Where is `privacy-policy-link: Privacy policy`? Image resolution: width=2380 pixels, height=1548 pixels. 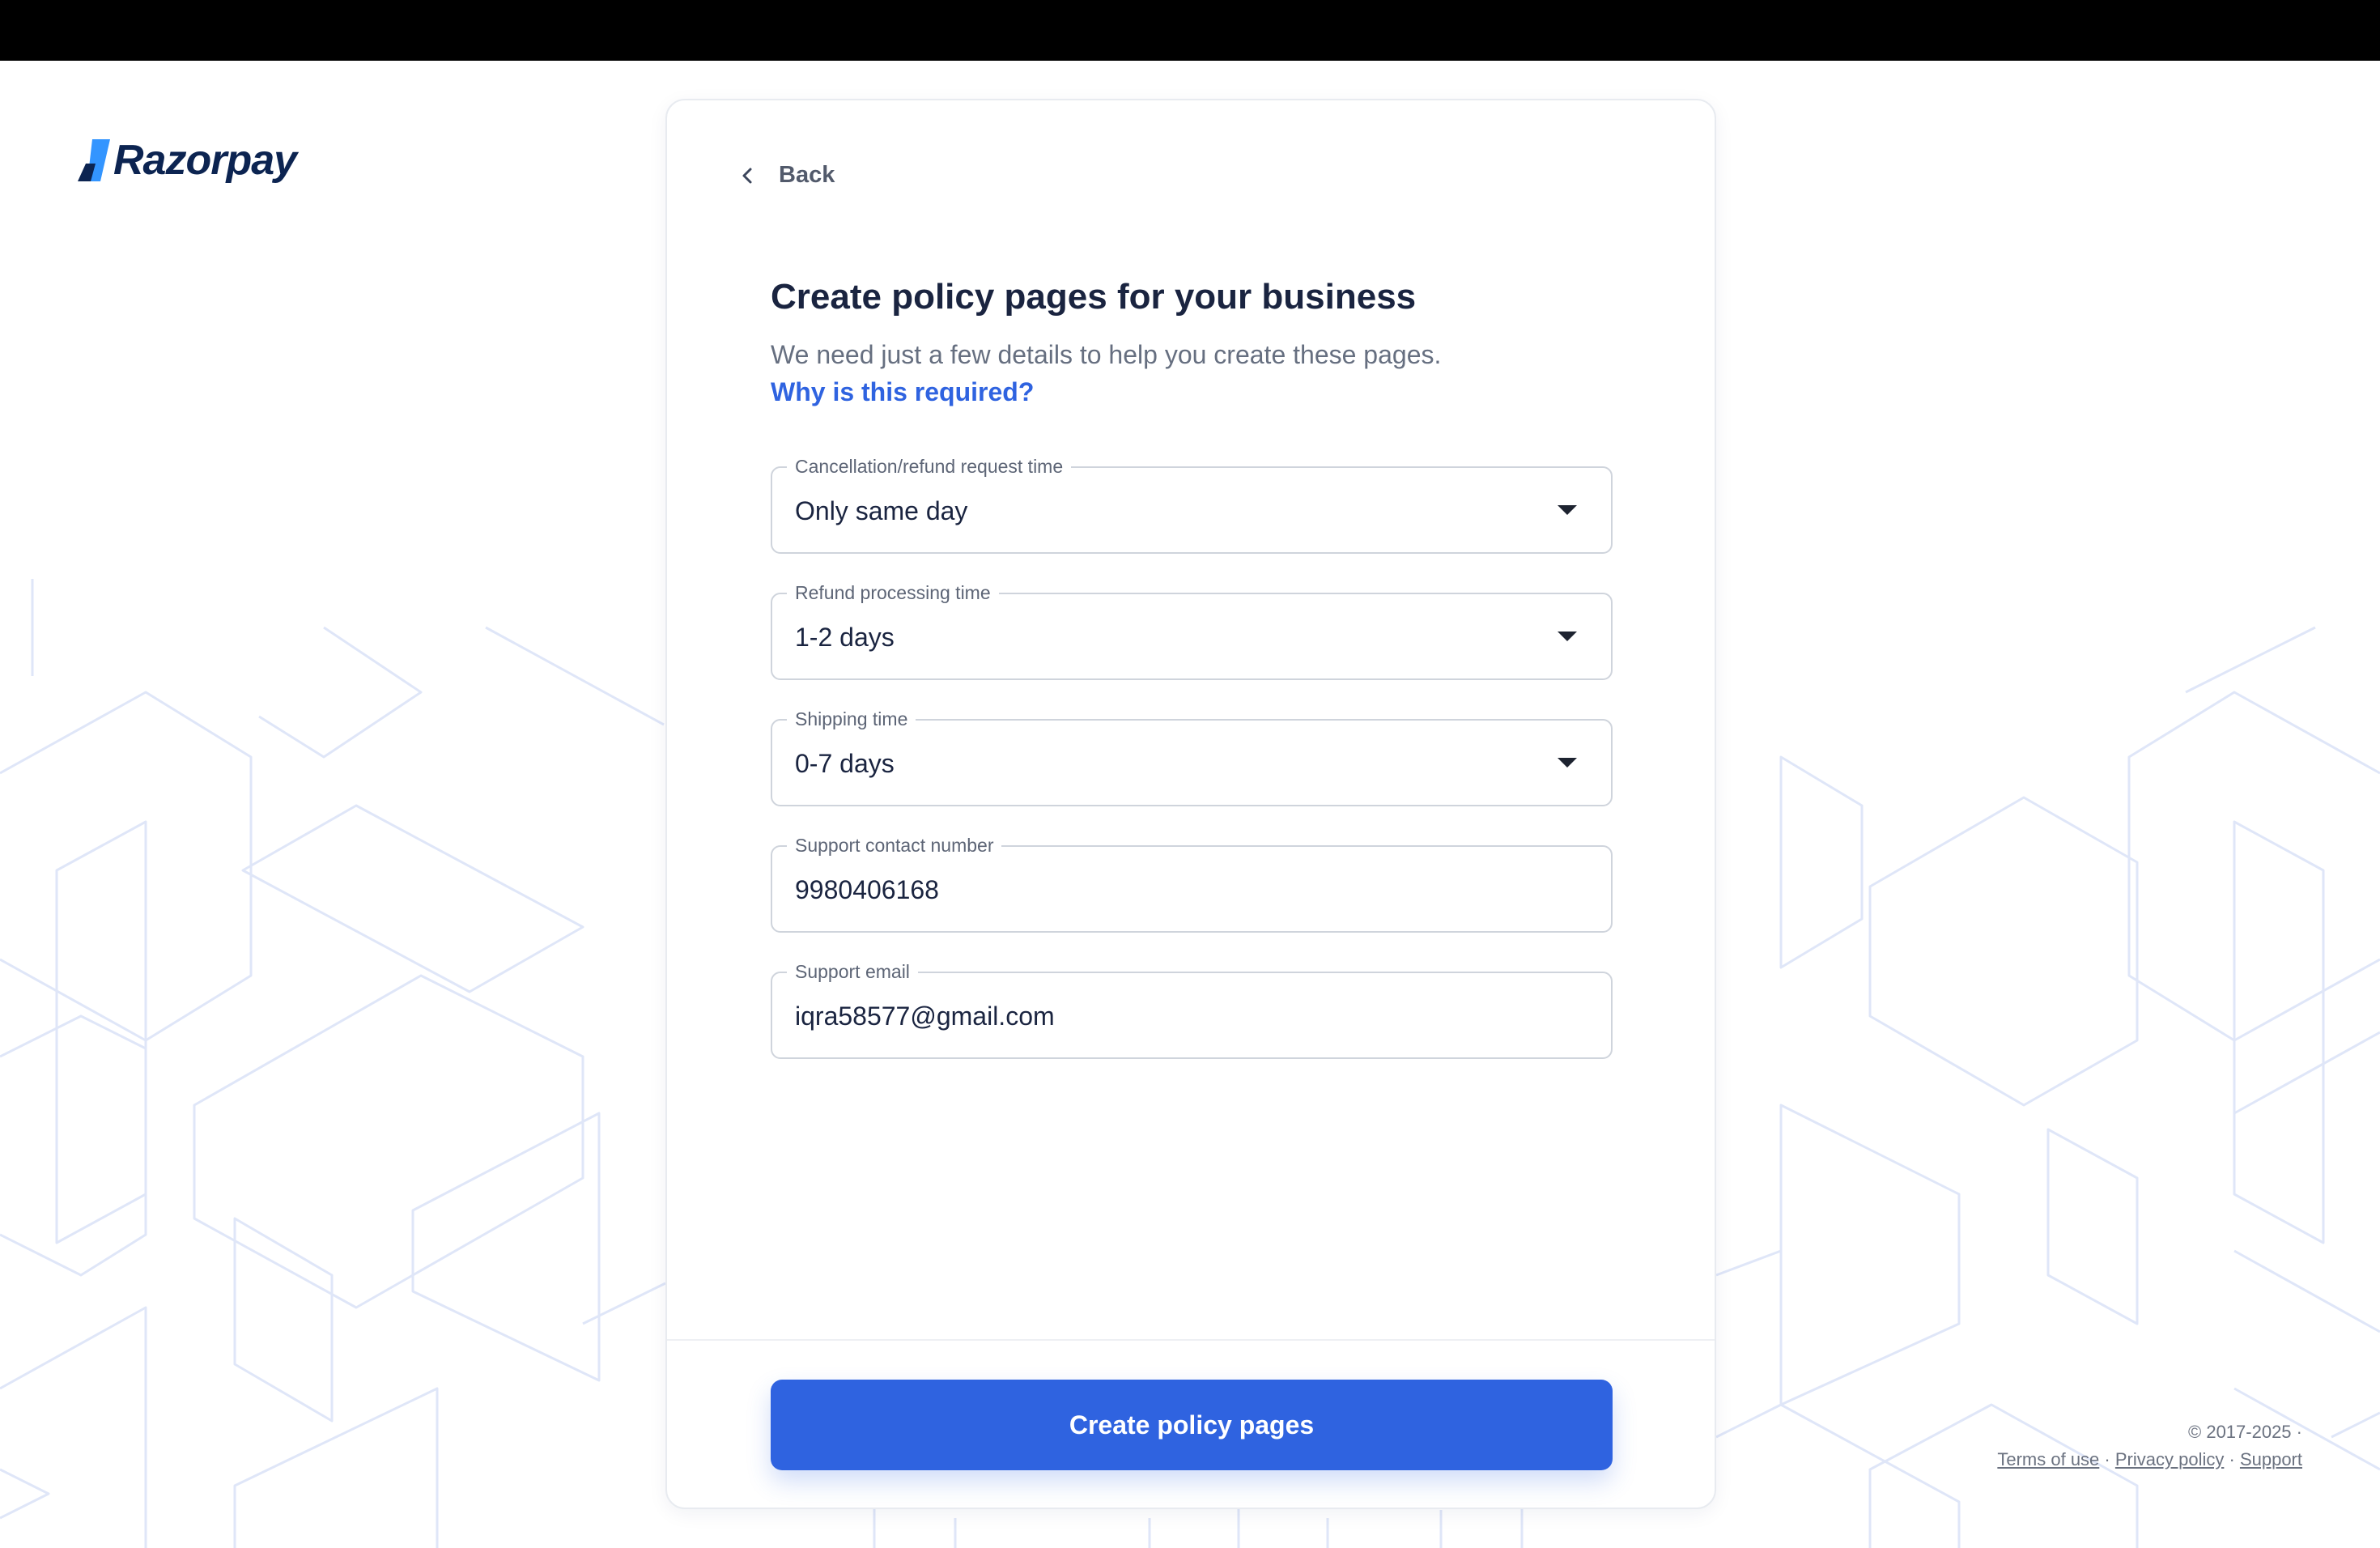
privacy-policy-link: Privacy policy is located at coordinates (2169, 1459).